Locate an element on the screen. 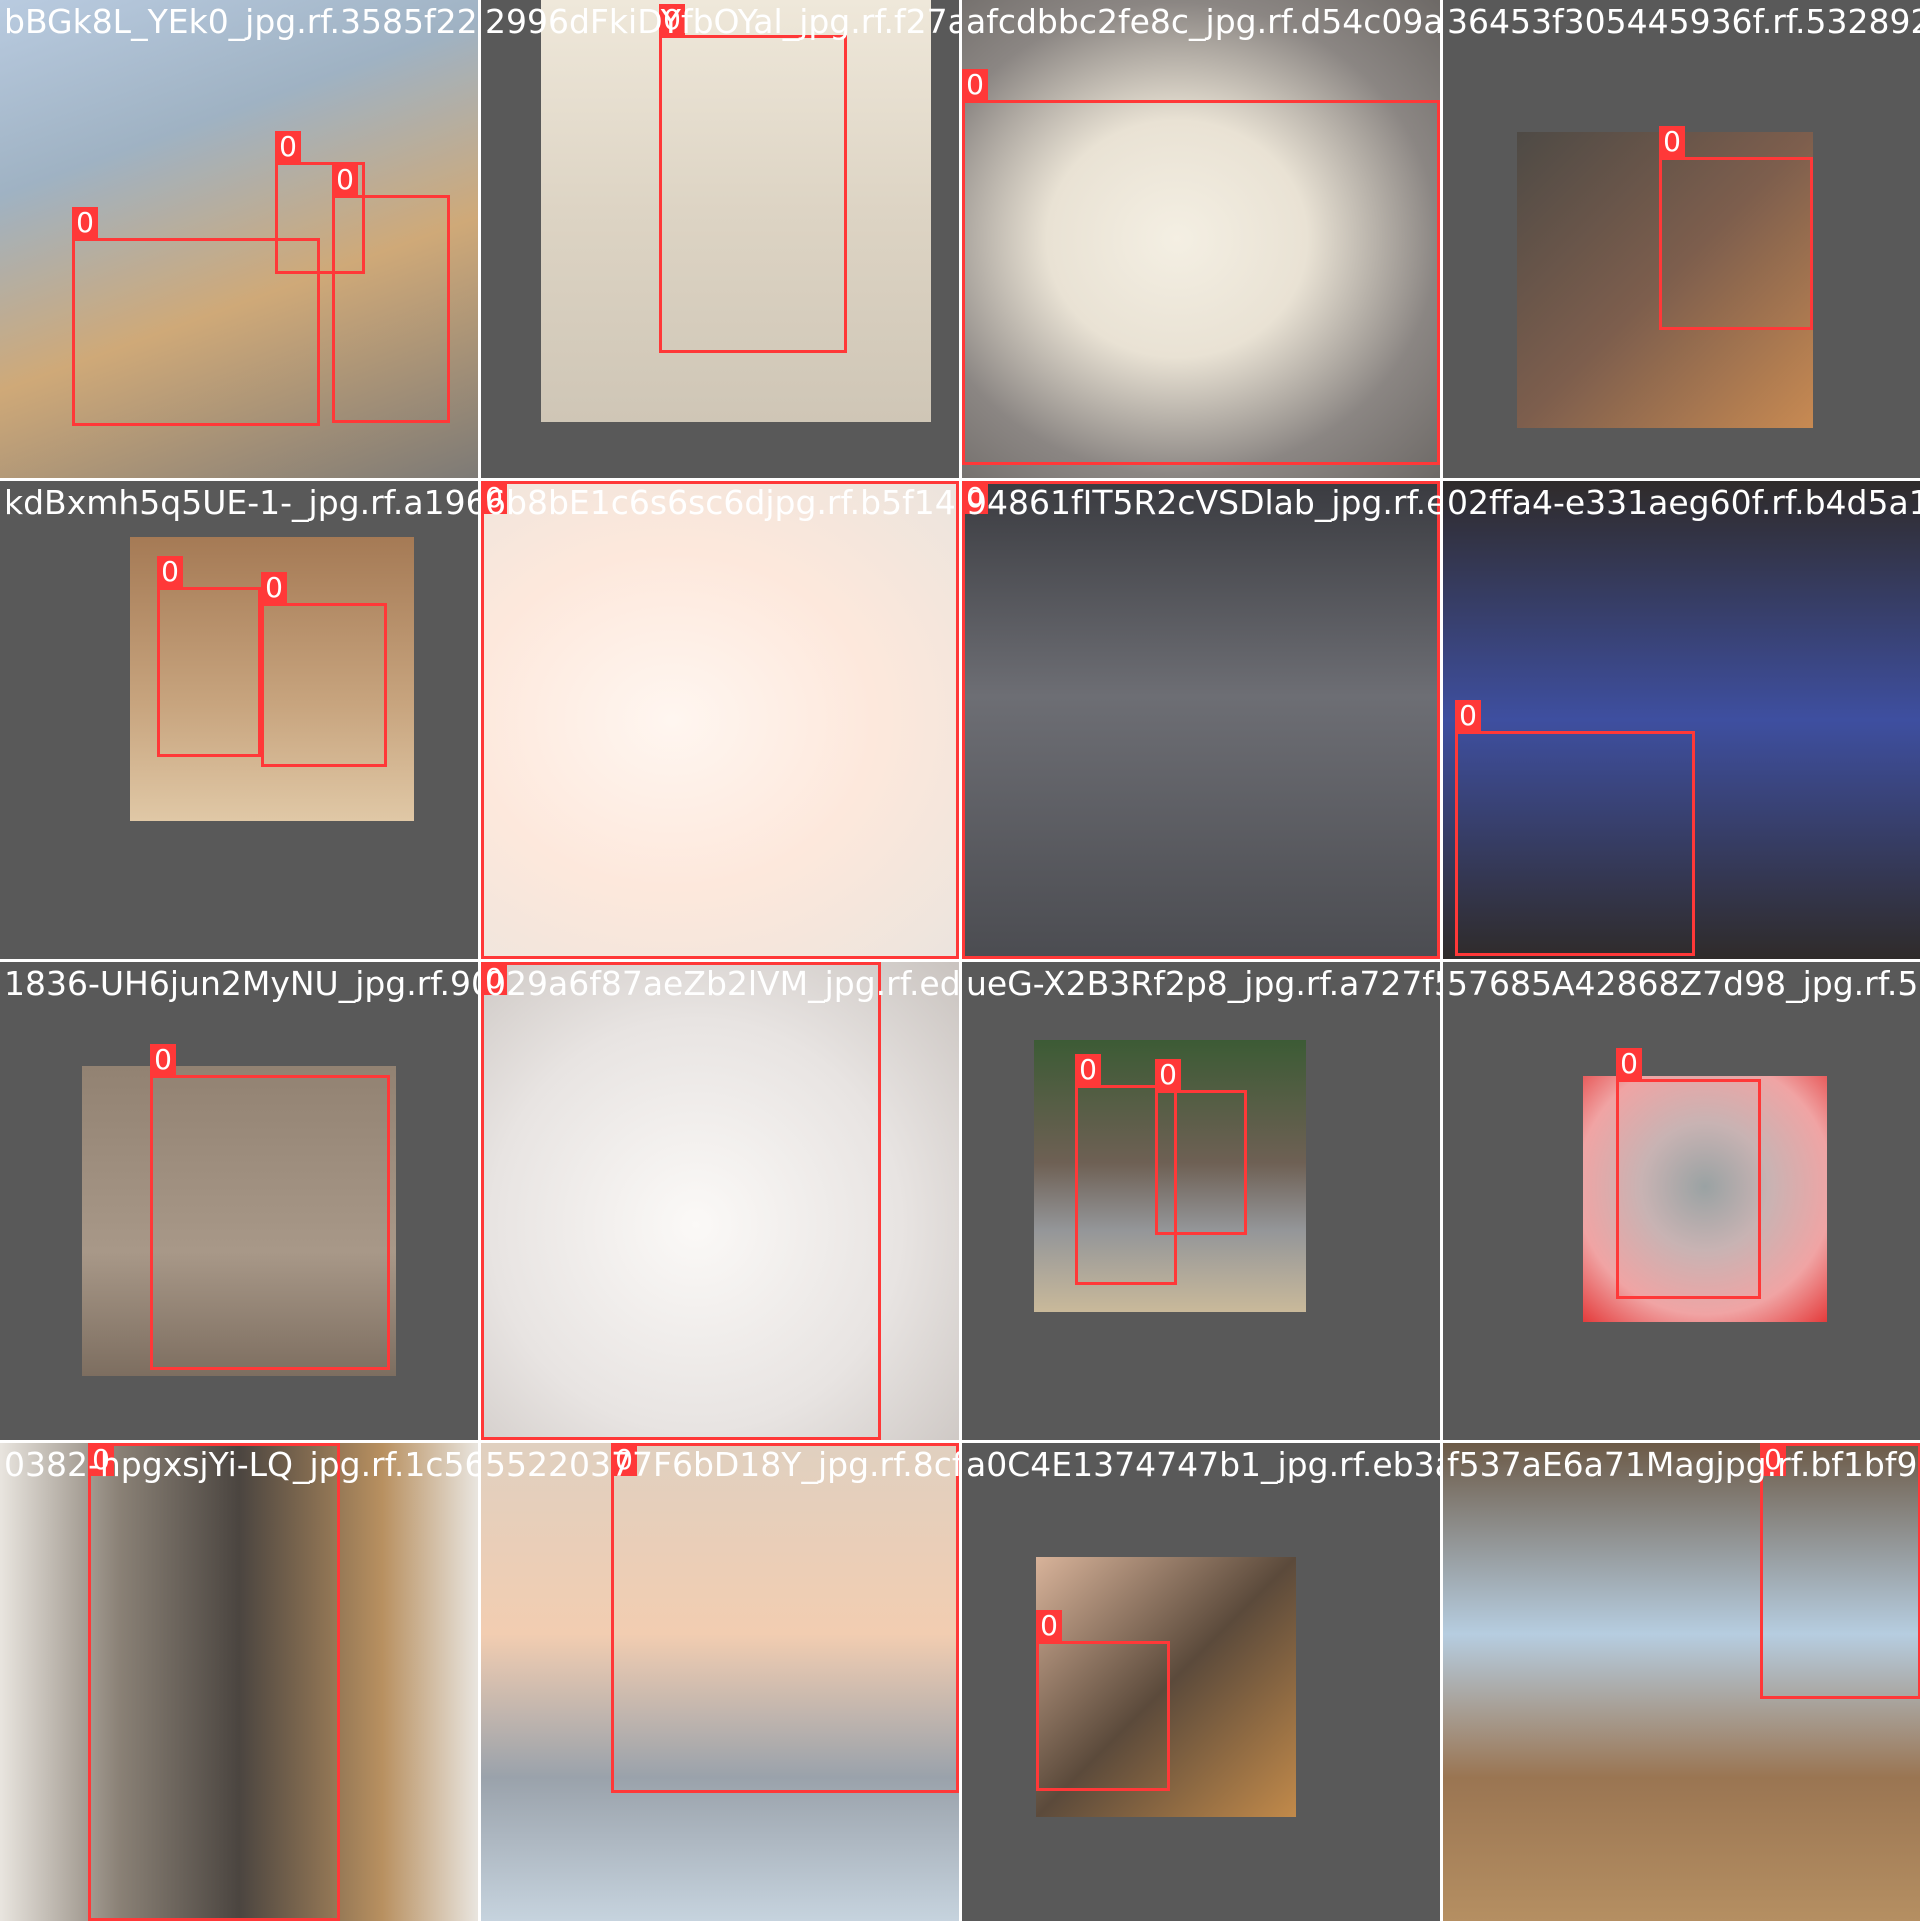 This screenshot has width=1920, height=1921. mosaic-tile: 57685A42868Z7d98_jpg.rf.5b 0 is located at coordinates (1681, 1201).